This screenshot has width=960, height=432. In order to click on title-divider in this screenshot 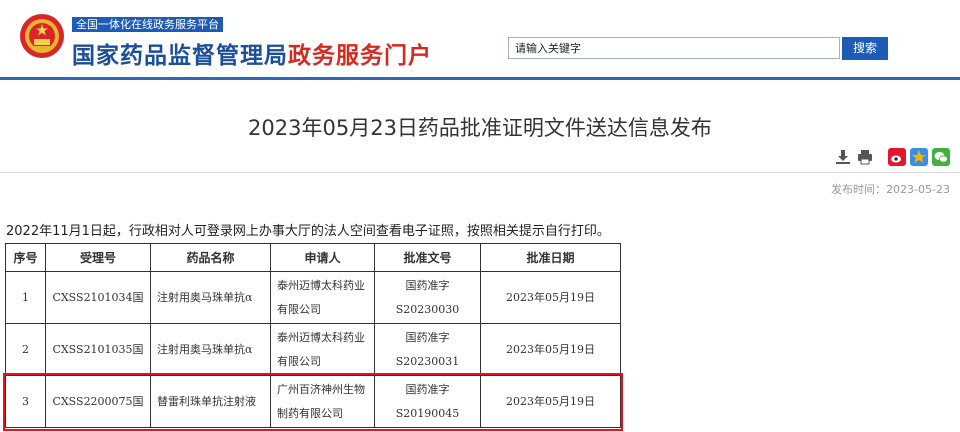, I will do `click(480, 172)`.